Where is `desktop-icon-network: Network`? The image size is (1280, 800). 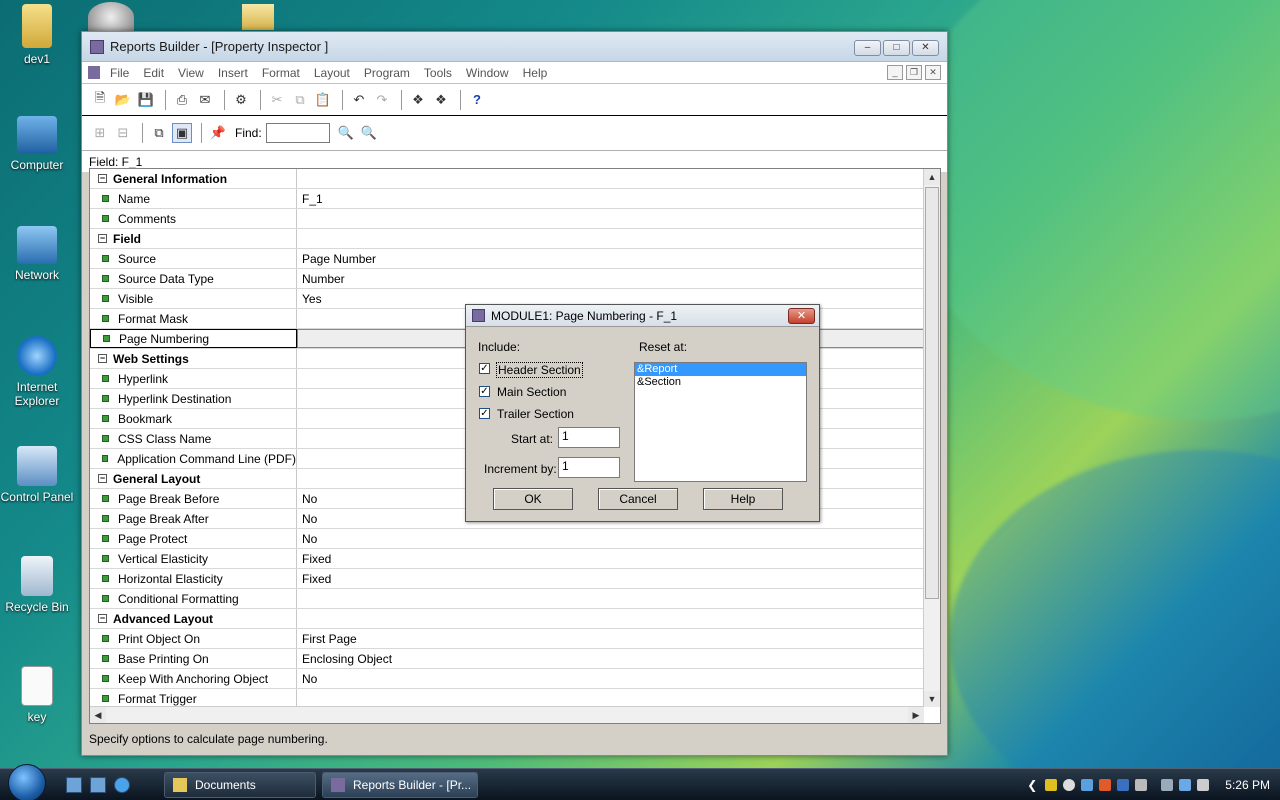 desktop-icon-network: Network is located at coordinates (37, 254).